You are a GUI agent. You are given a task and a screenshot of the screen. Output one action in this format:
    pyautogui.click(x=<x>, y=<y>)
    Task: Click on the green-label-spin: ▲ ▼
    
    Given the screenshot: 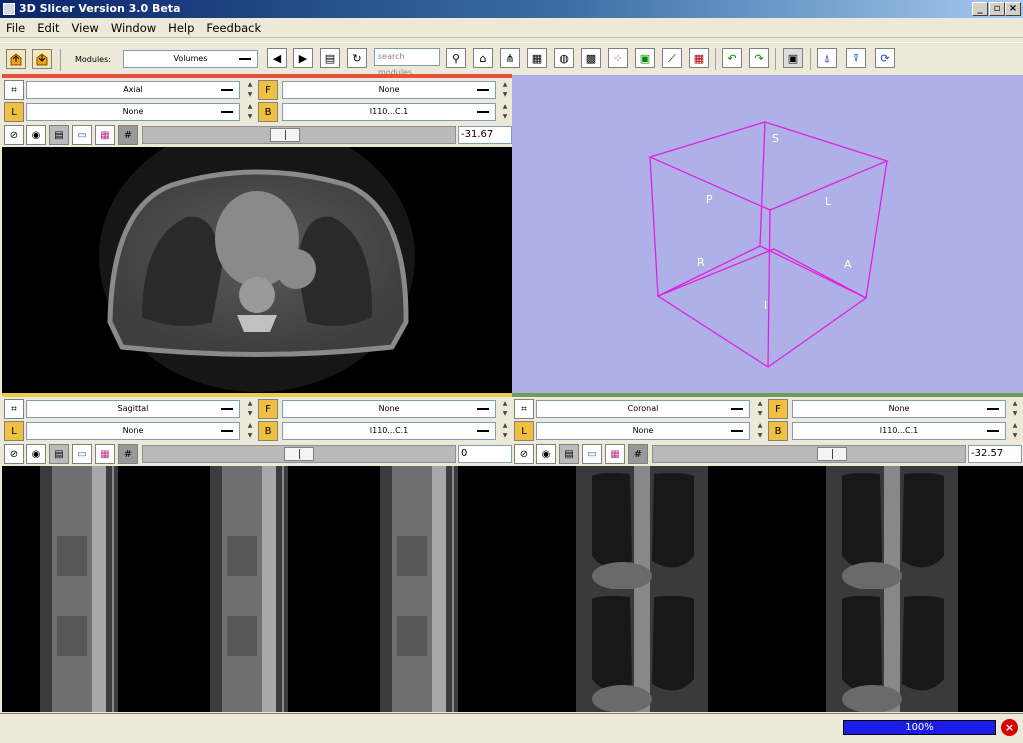 What is the action you would take?
    pyautogui.click(x=760, y=431)
    